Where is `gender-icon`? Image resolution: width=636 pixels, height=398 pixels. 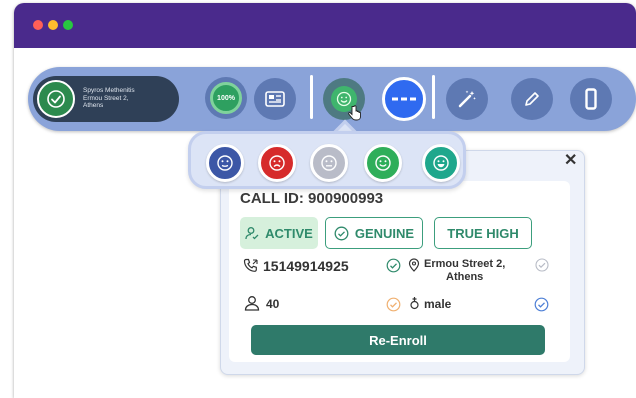 gender-icon is located at coordinates (414, 303).